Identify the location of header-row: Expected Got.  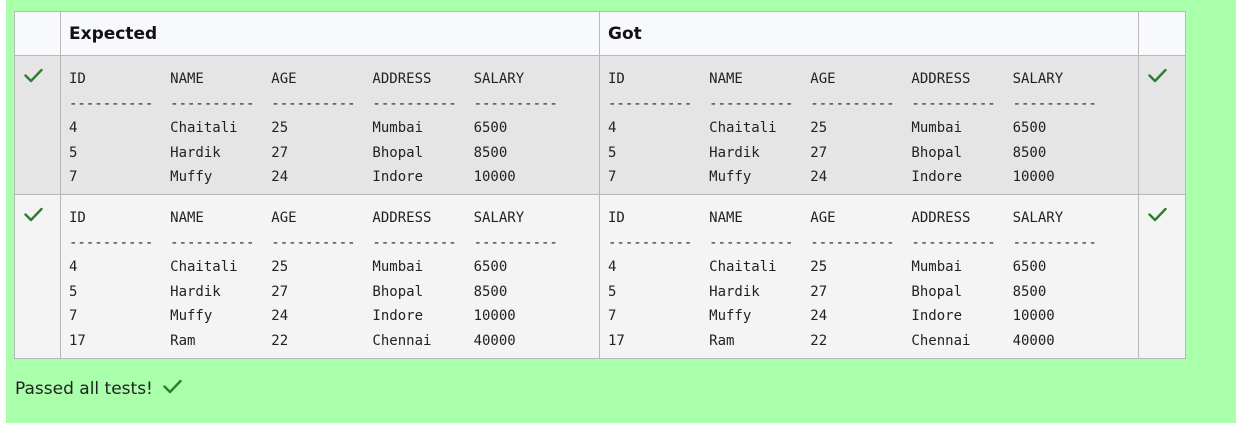
(600, 33).